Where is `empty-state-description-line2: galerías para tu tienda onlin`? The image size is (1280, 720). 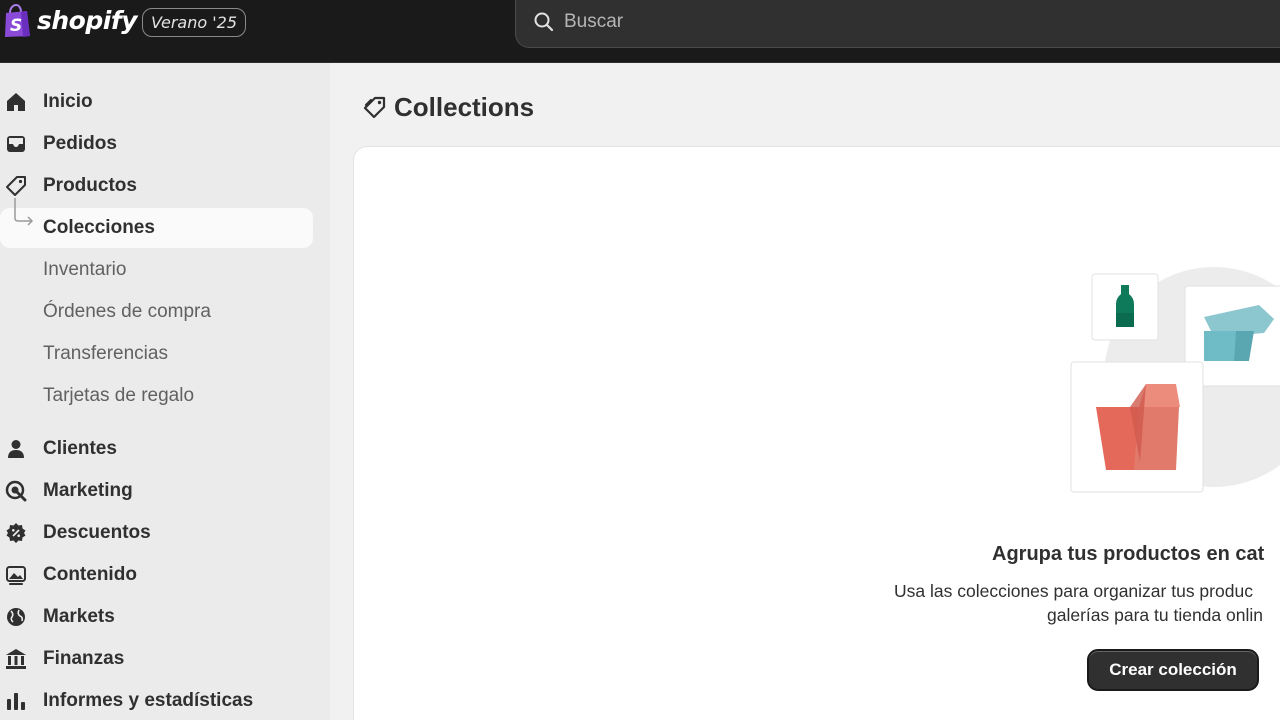
empty-state-description-line2: galerías para tu tienda onlin is located at coordinates (1155, 615).